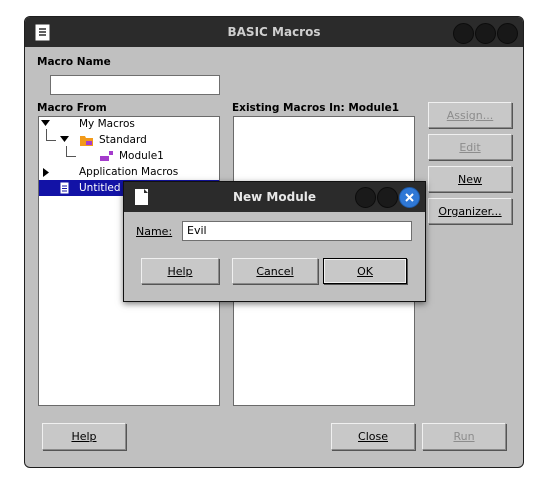 This screenshot has height=482, width=541. Describe the element at coordinates (72, 108) in the screenshot. I see `macro-from-label: Macro From` at that location.